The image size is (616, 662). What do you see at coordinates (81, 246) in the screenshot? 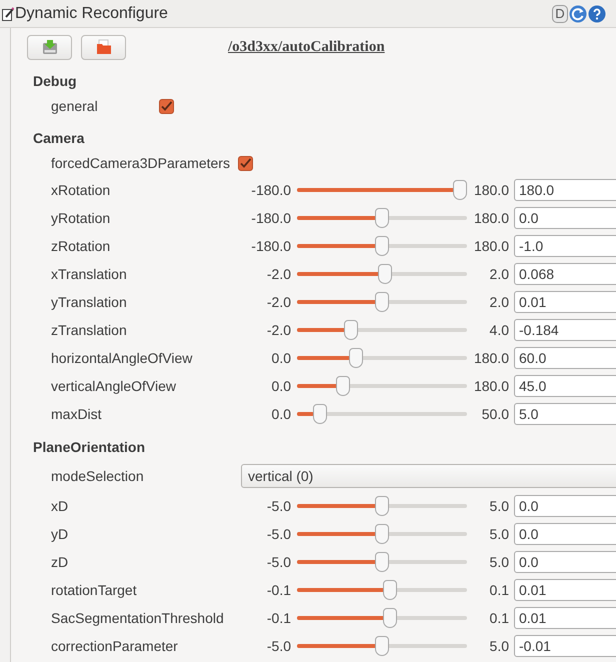
I see `param-label: zRotation` at bounding box center [81, 246].